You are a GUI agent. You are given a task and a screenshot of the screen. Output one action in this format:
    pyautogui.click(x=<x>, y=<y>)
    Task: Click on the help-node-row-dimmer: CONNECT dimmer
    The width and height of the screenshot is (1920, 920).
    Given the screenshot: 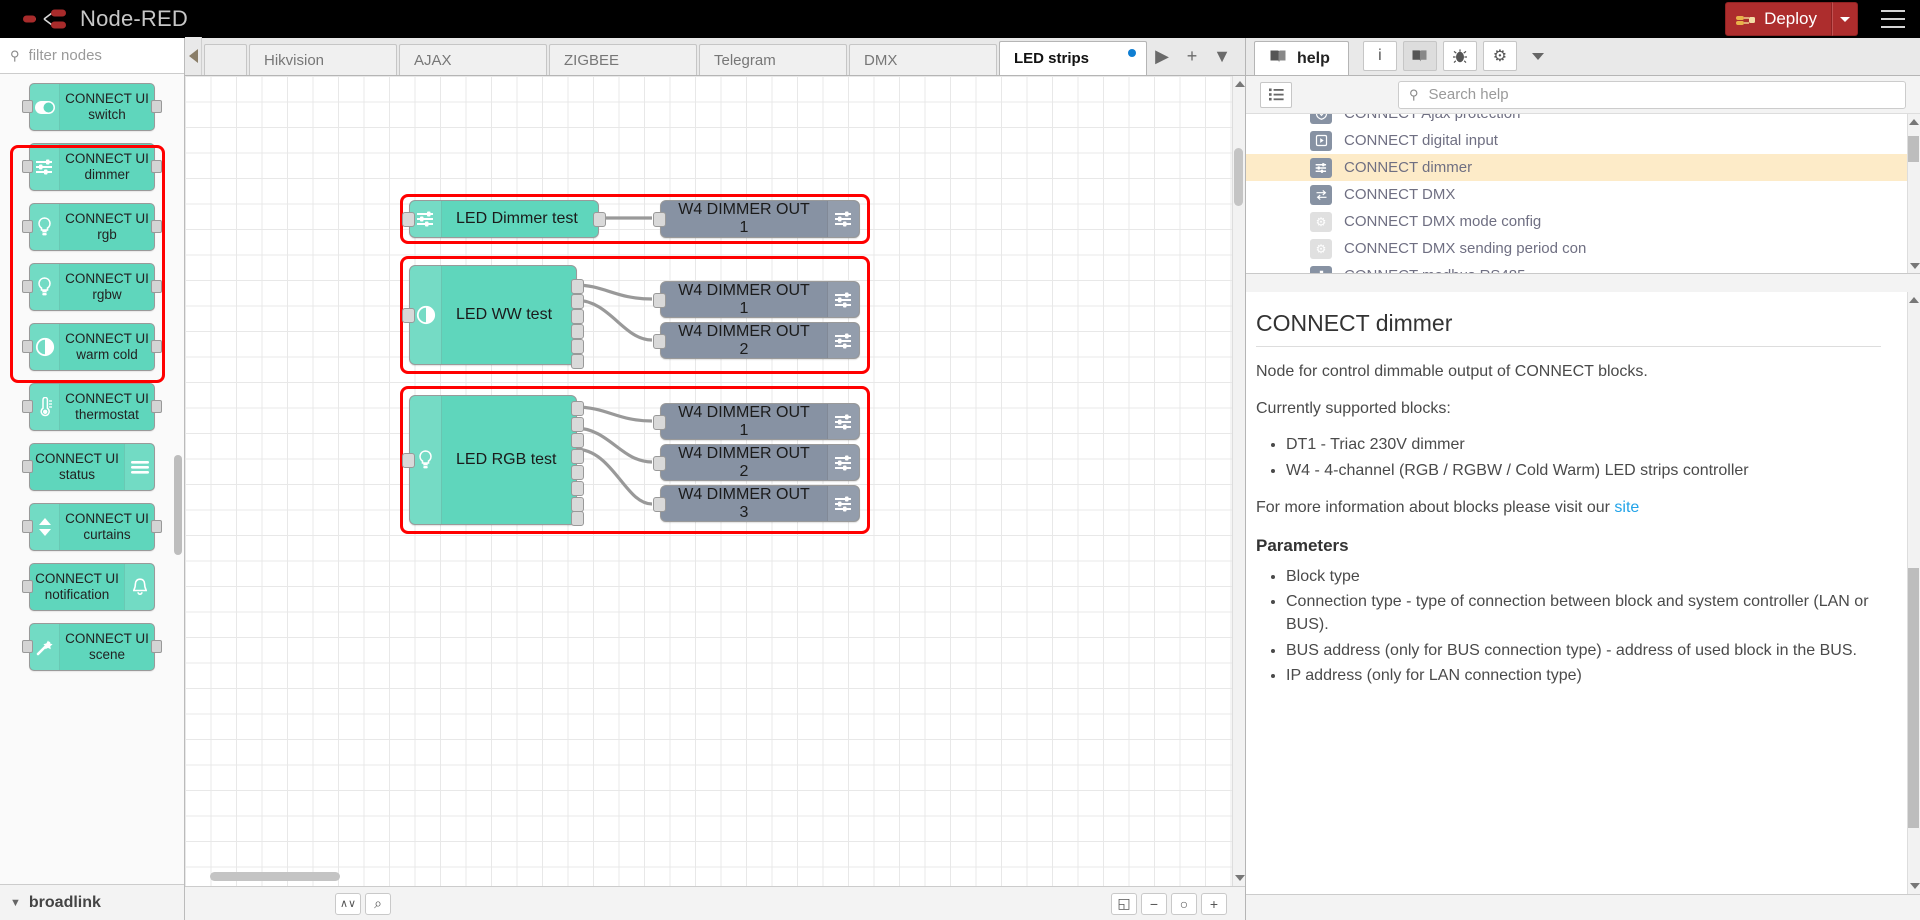 What is the action you would take?
    pyautogui.click(x=1583, y=167)
    